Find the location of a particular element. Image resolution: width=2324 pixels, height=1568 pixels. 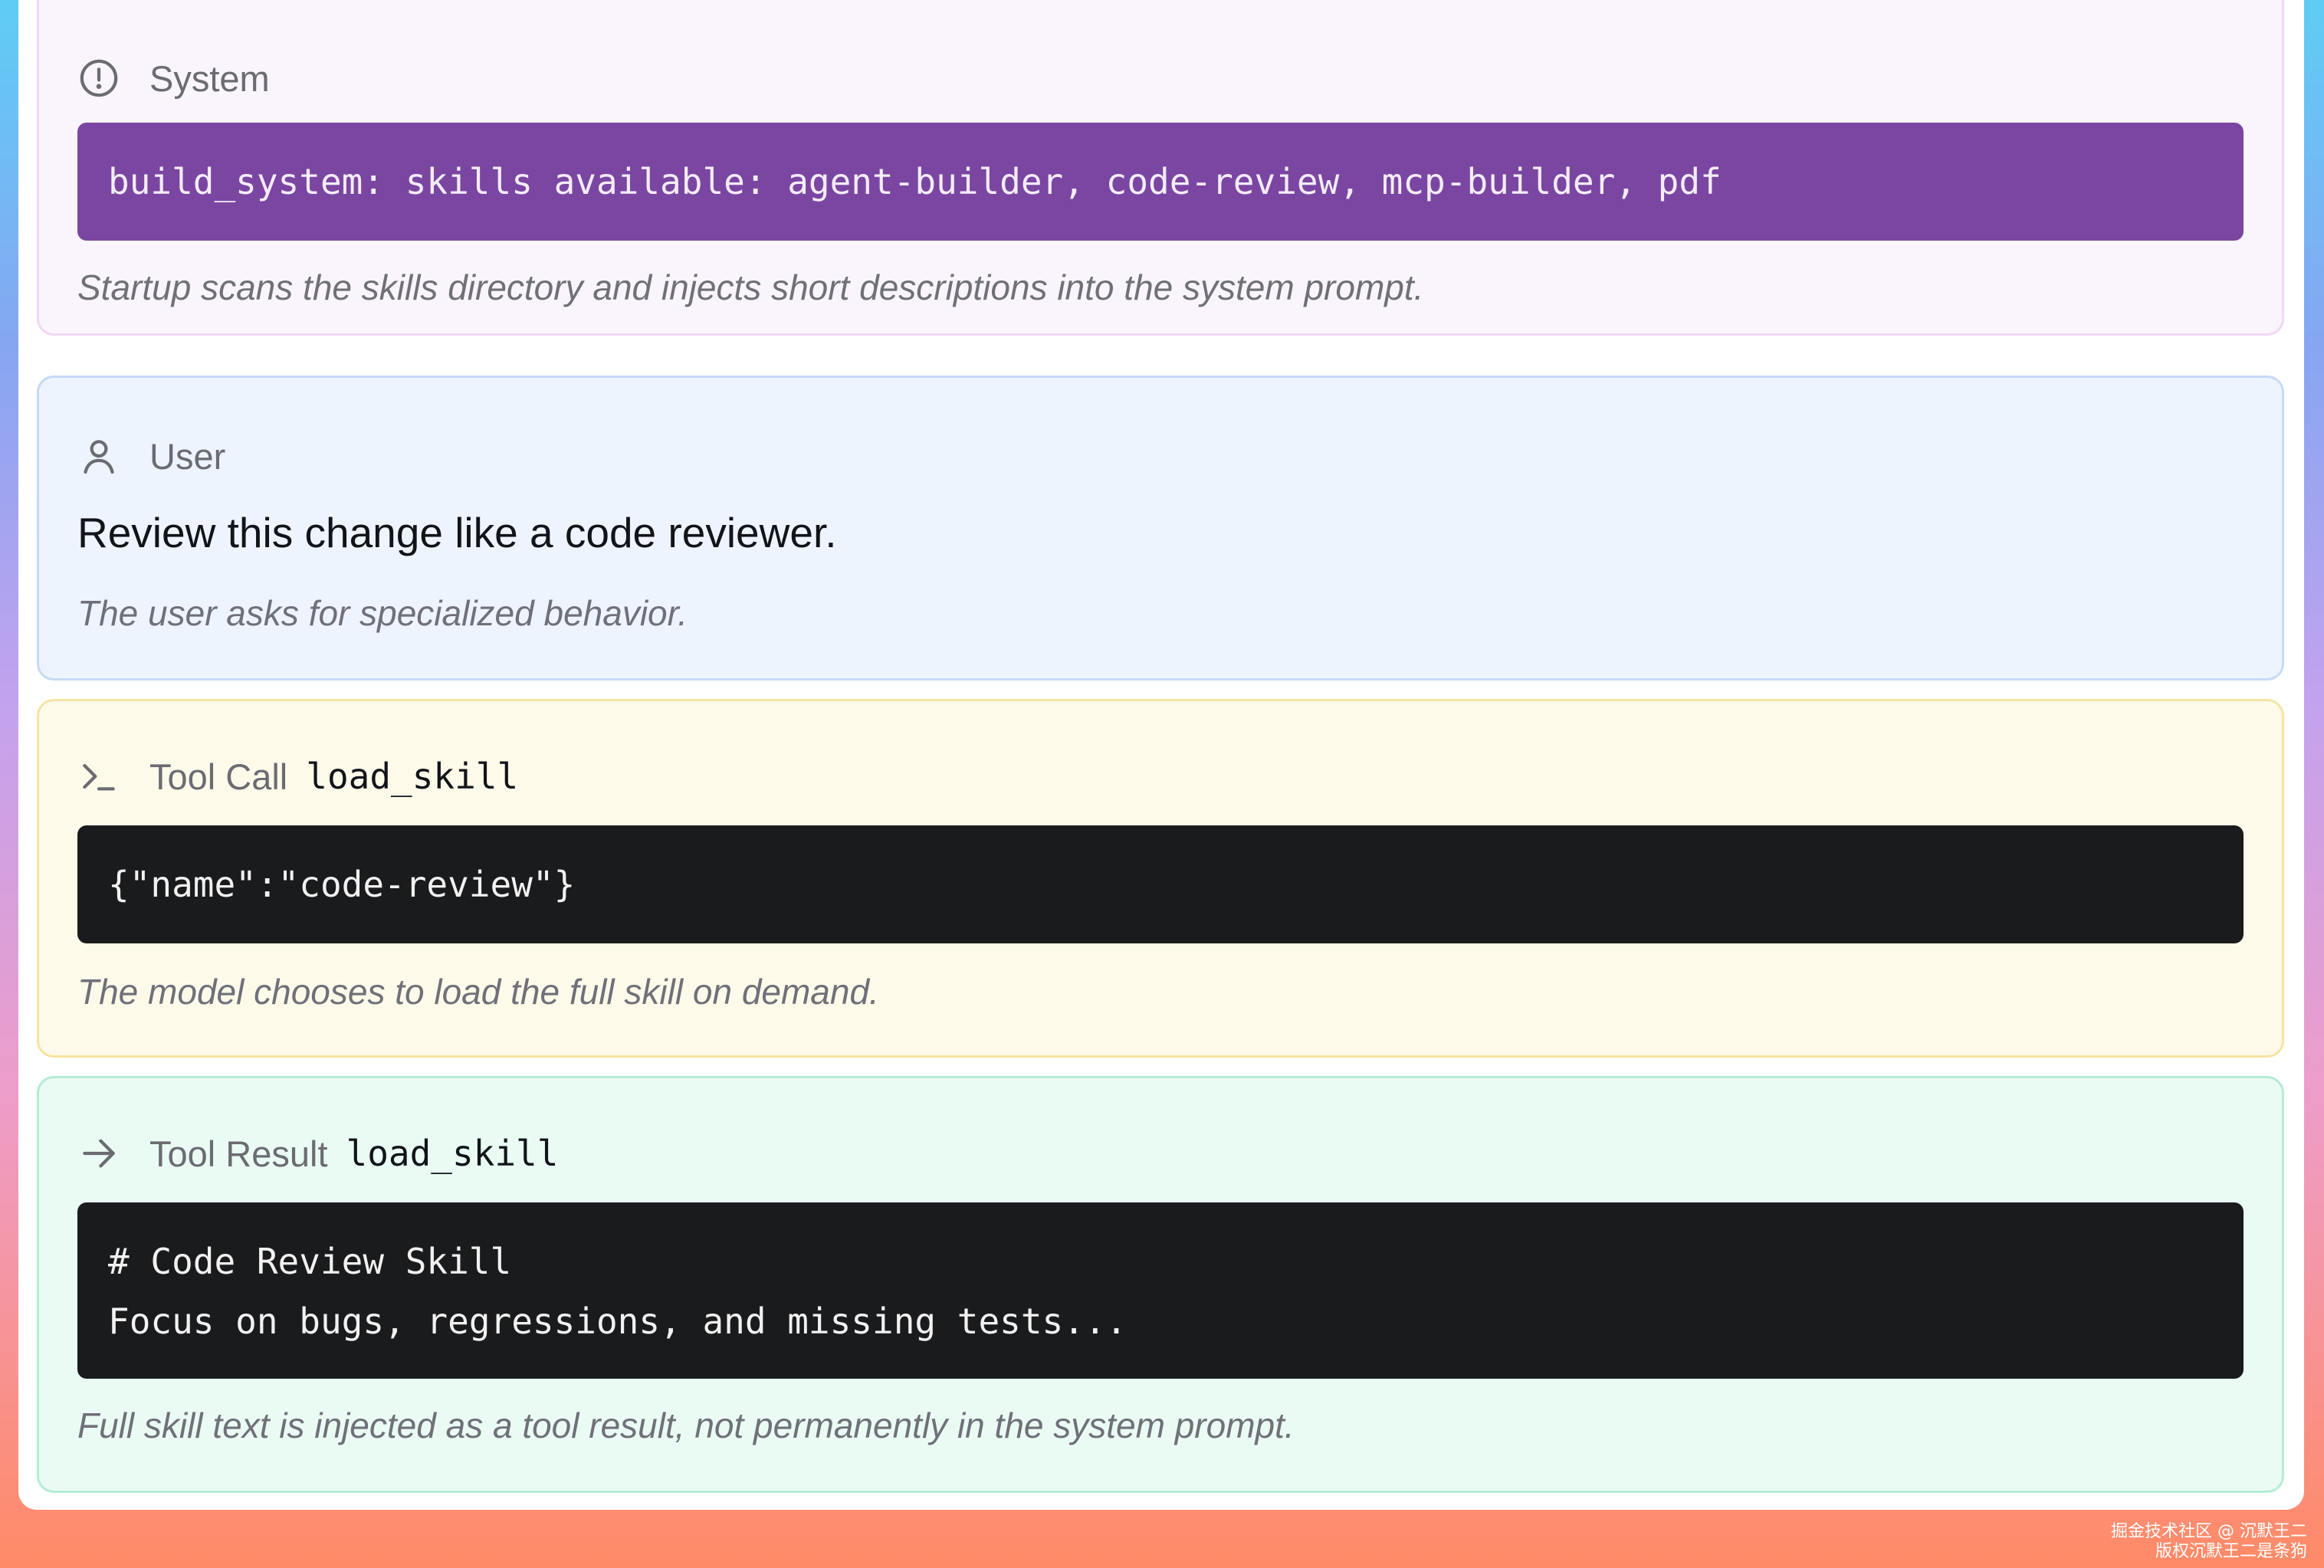

user-message-text: Review this change like a code reviewer. is located at coordinates (457, 532).